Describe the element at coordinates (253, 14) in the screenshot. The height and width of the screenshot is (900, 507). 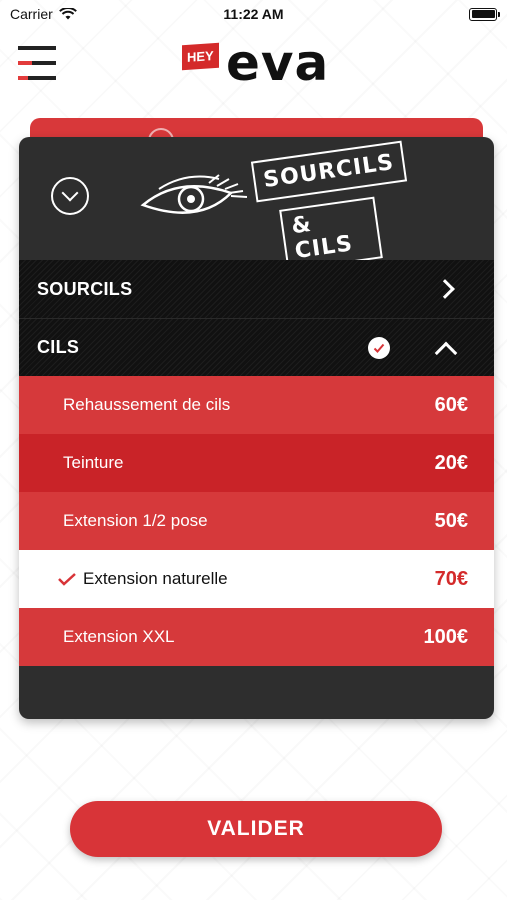
I see `status-bar: Carrier 11:22 AM` at that location.